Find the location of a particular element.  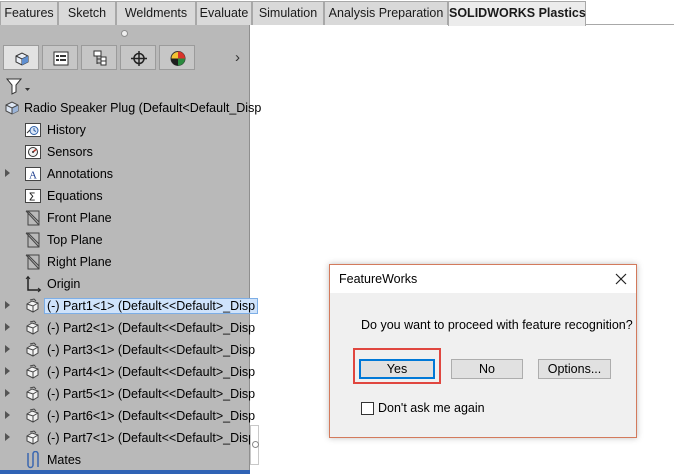

tree-item-label: Right Plane is located at coordinates (79, 262).